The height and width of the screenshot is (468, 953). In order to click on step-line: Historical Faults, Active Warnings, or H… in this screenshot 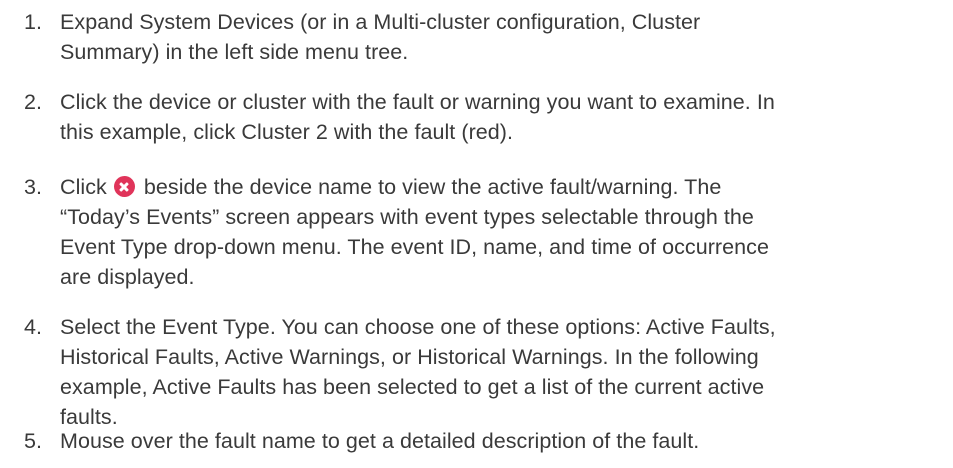, I will do `click(409, 357)`.